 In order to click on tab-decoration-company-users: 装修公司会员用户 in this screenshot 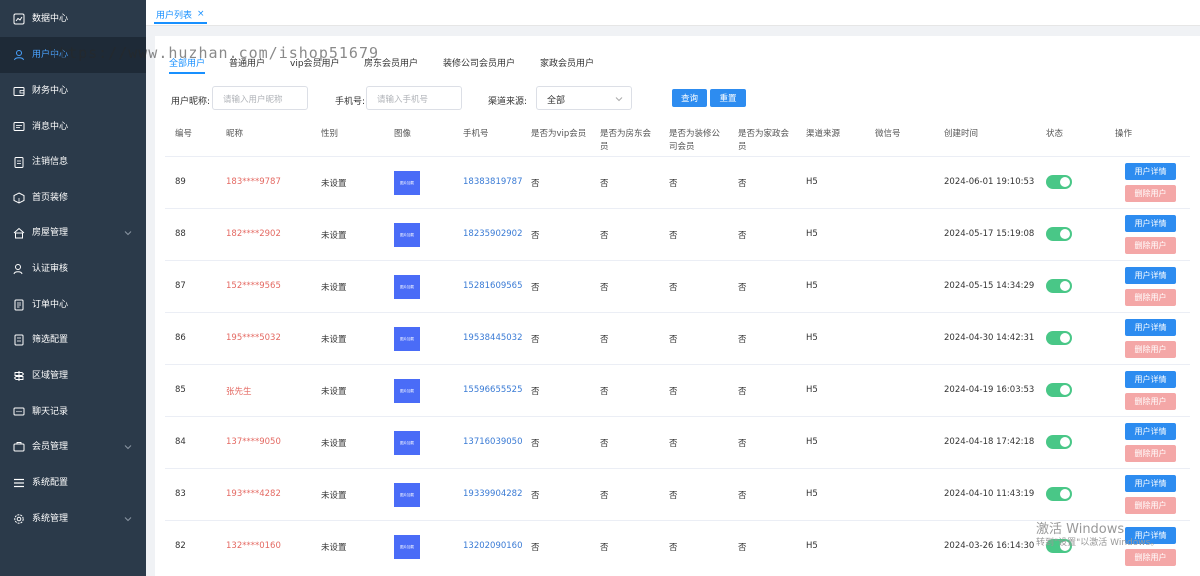, I will do `click(479, 62)`.